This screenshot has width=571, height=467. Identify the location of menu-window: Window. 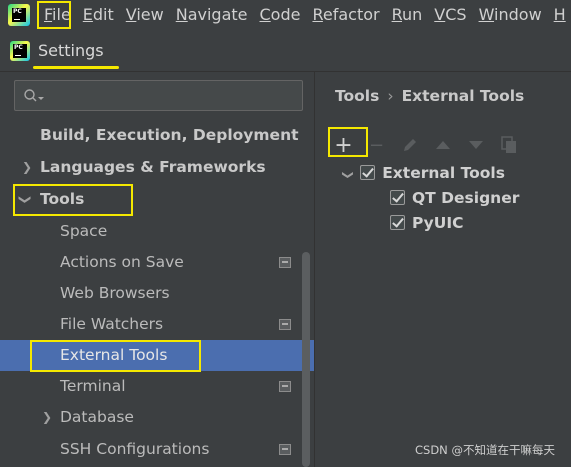
(510, 15).